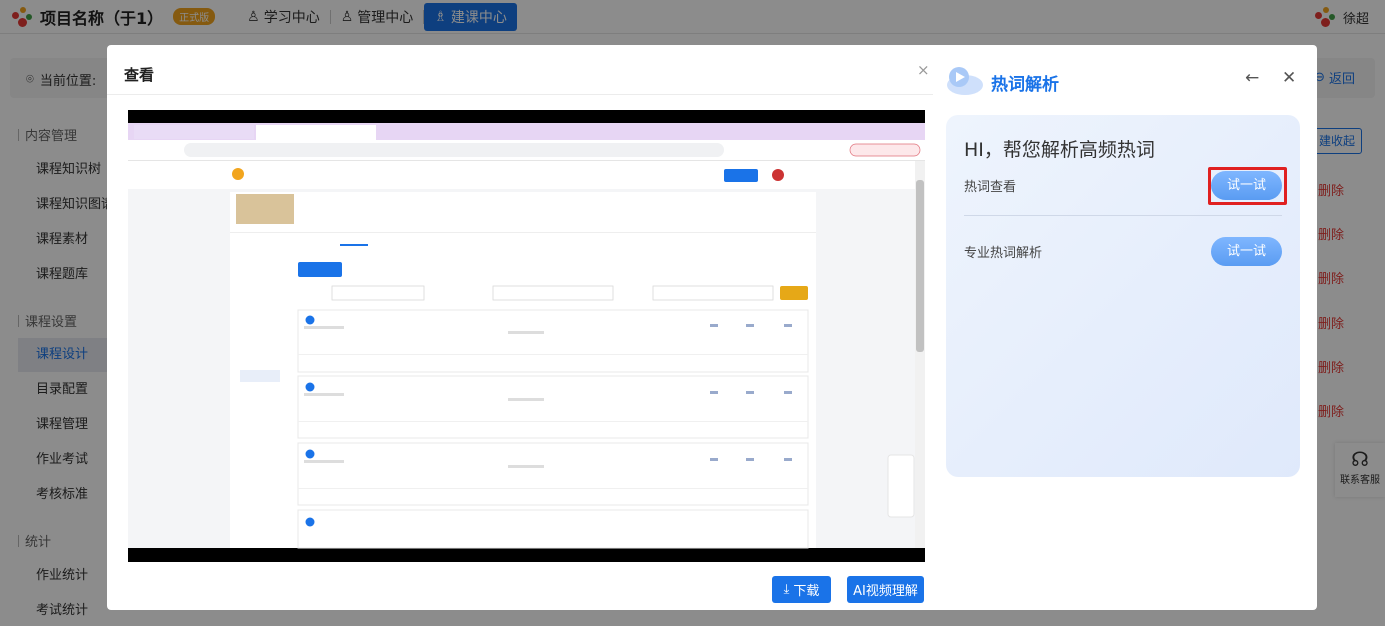 The width and height of the screenshot is (1385, 626). Describe the element at coordinates (520, 70) in the screenshot. I see `modal-header: 查看 ×` at that location.